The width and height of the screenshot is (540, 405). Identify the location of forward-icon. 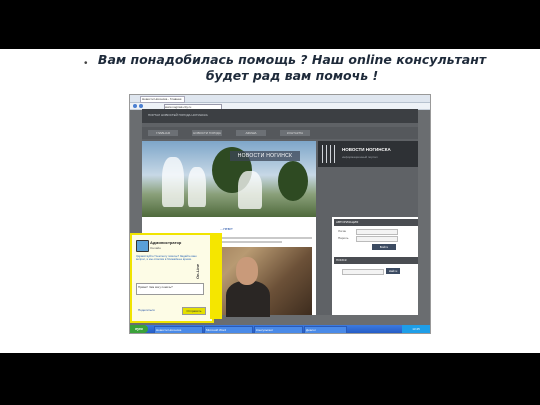
(141, 106).